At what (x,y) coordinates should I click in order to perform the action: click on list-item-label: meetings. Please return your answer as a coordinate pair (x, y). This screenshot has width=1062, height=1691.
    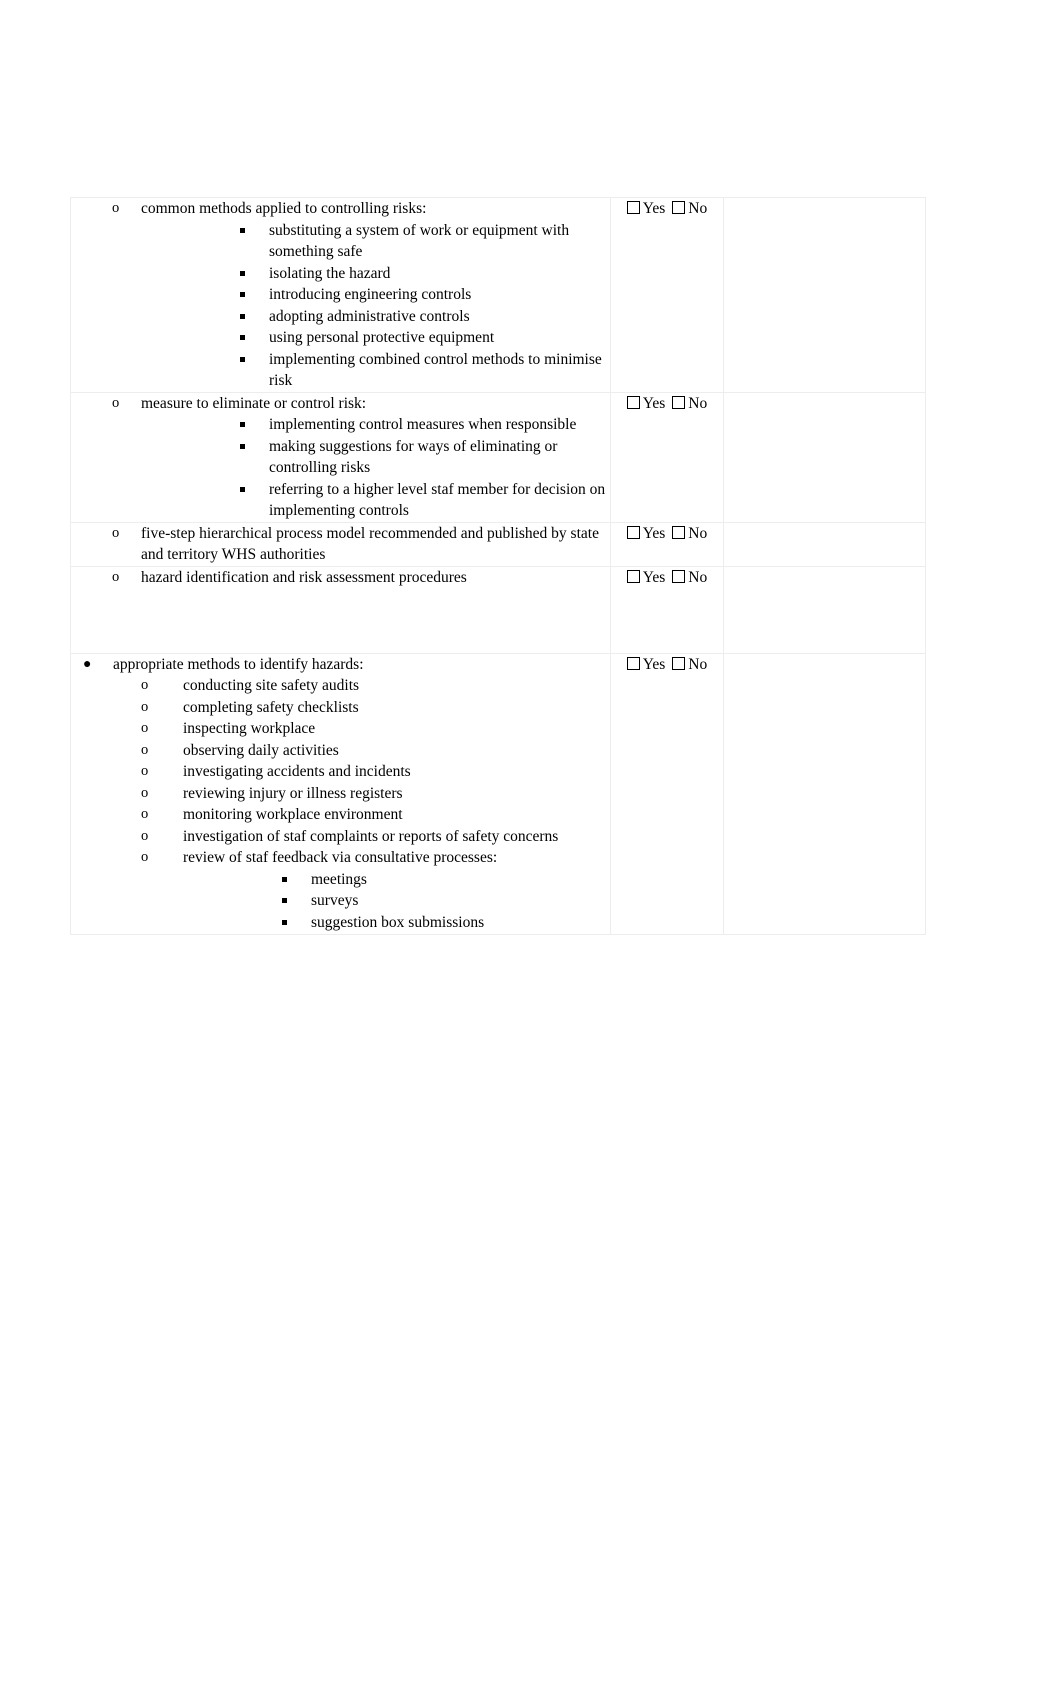
    Looking at the image, I should click on (339, 879).